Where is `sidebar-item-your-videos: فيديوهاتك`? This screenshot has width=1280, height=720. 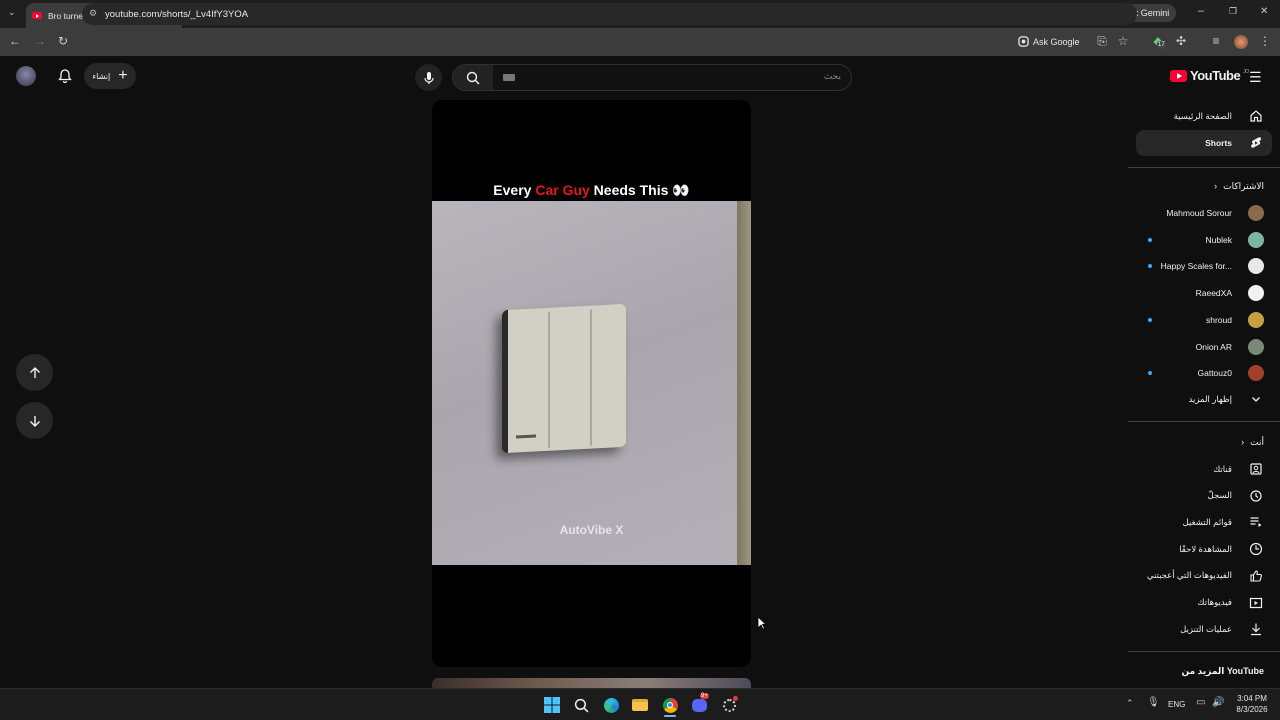 sidebar-item-your-videos: فيديوهاتك is located at coordinates (1204, 603).